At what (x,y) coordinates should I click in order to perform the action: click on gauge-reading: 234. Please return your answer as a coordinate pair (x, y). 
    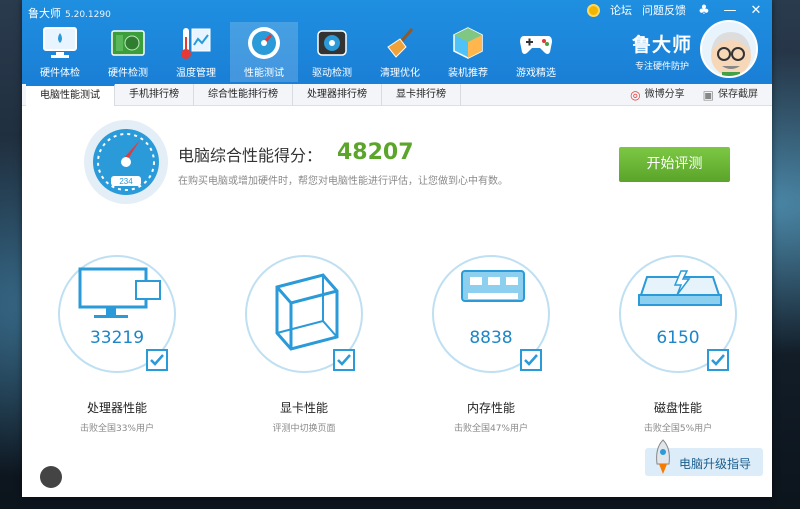
    Looking at the image, I should click on (126, 181).